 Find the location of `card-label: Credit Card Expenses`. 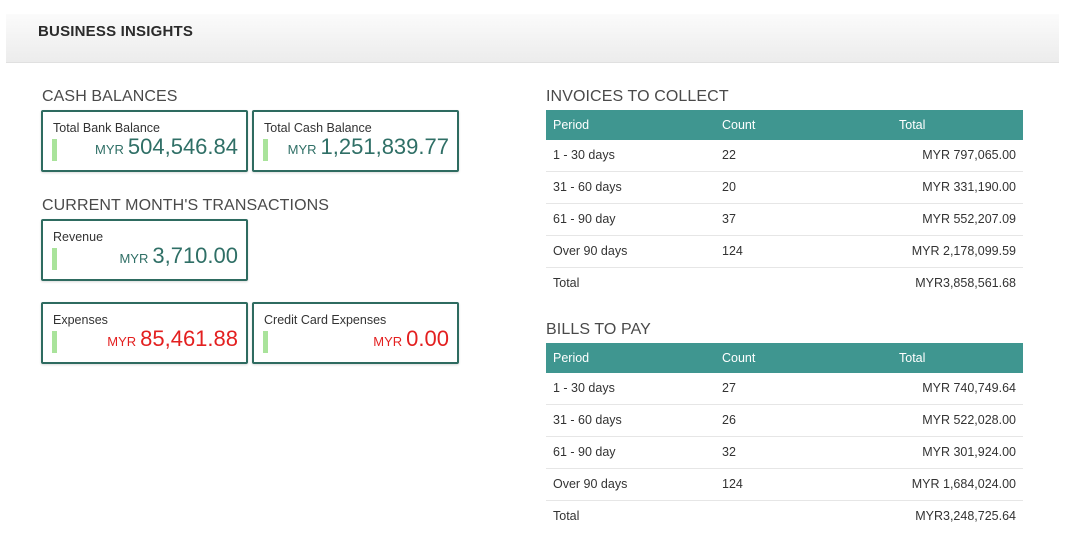

card-label: Credit Card Expenses is located at coordinates (325, 320).